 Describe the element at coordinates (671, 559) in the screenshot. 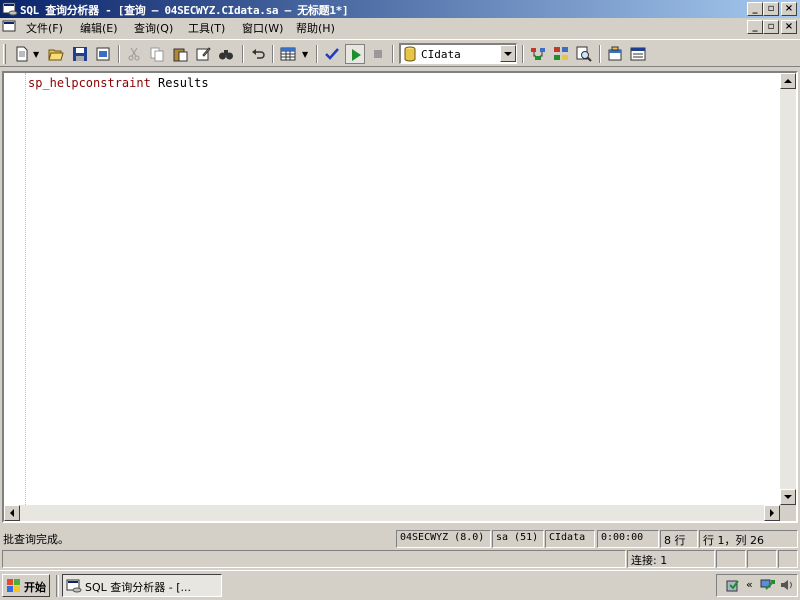

I see `status-connections: 连接: 1` at that location.